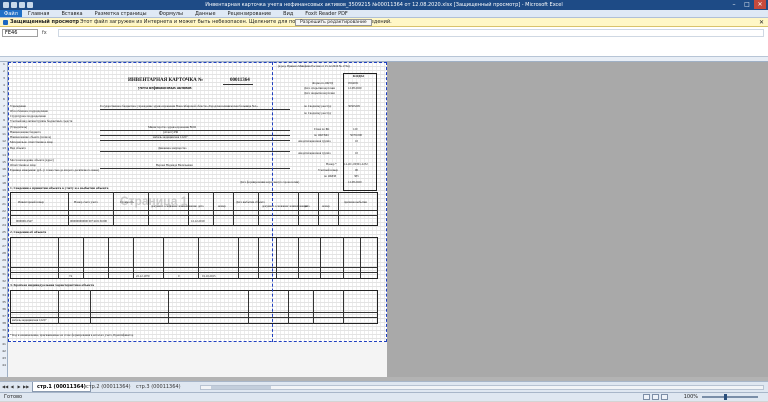 This screenshot has height=402, width=768. What do you see at coordinates (29, 320) in the screenshot?
I see `table-cell: мебель медицинская 12227` at bounding box center [29, 320].